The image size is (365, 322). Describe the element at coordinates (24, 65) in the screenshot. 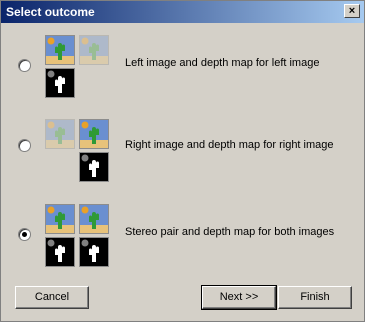

I see `radio-left-image` at that location.